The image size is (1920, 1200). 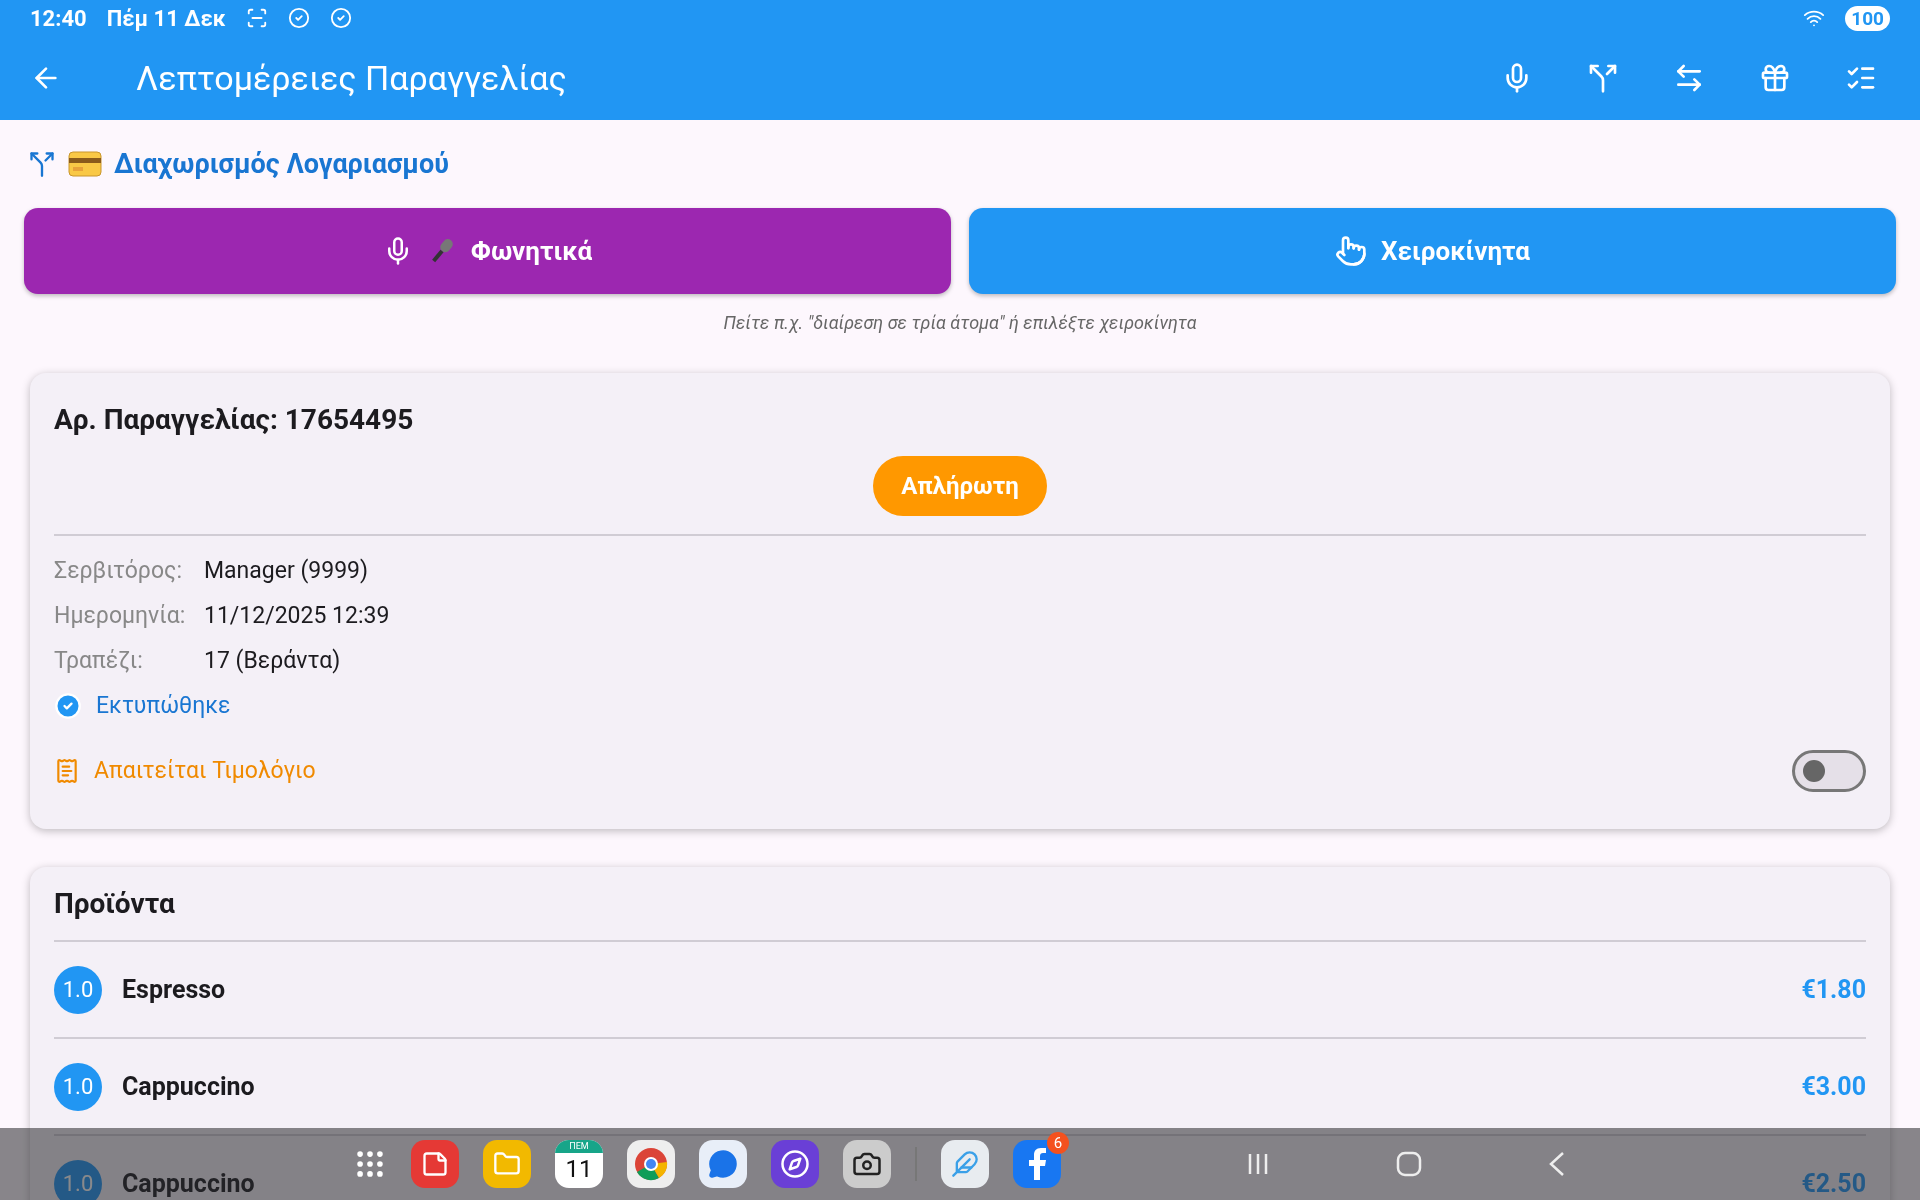 What do you see at coordinates (256, 18) in the screenshot?
I see `screenshot-icon` at bounding box center [256, 18].